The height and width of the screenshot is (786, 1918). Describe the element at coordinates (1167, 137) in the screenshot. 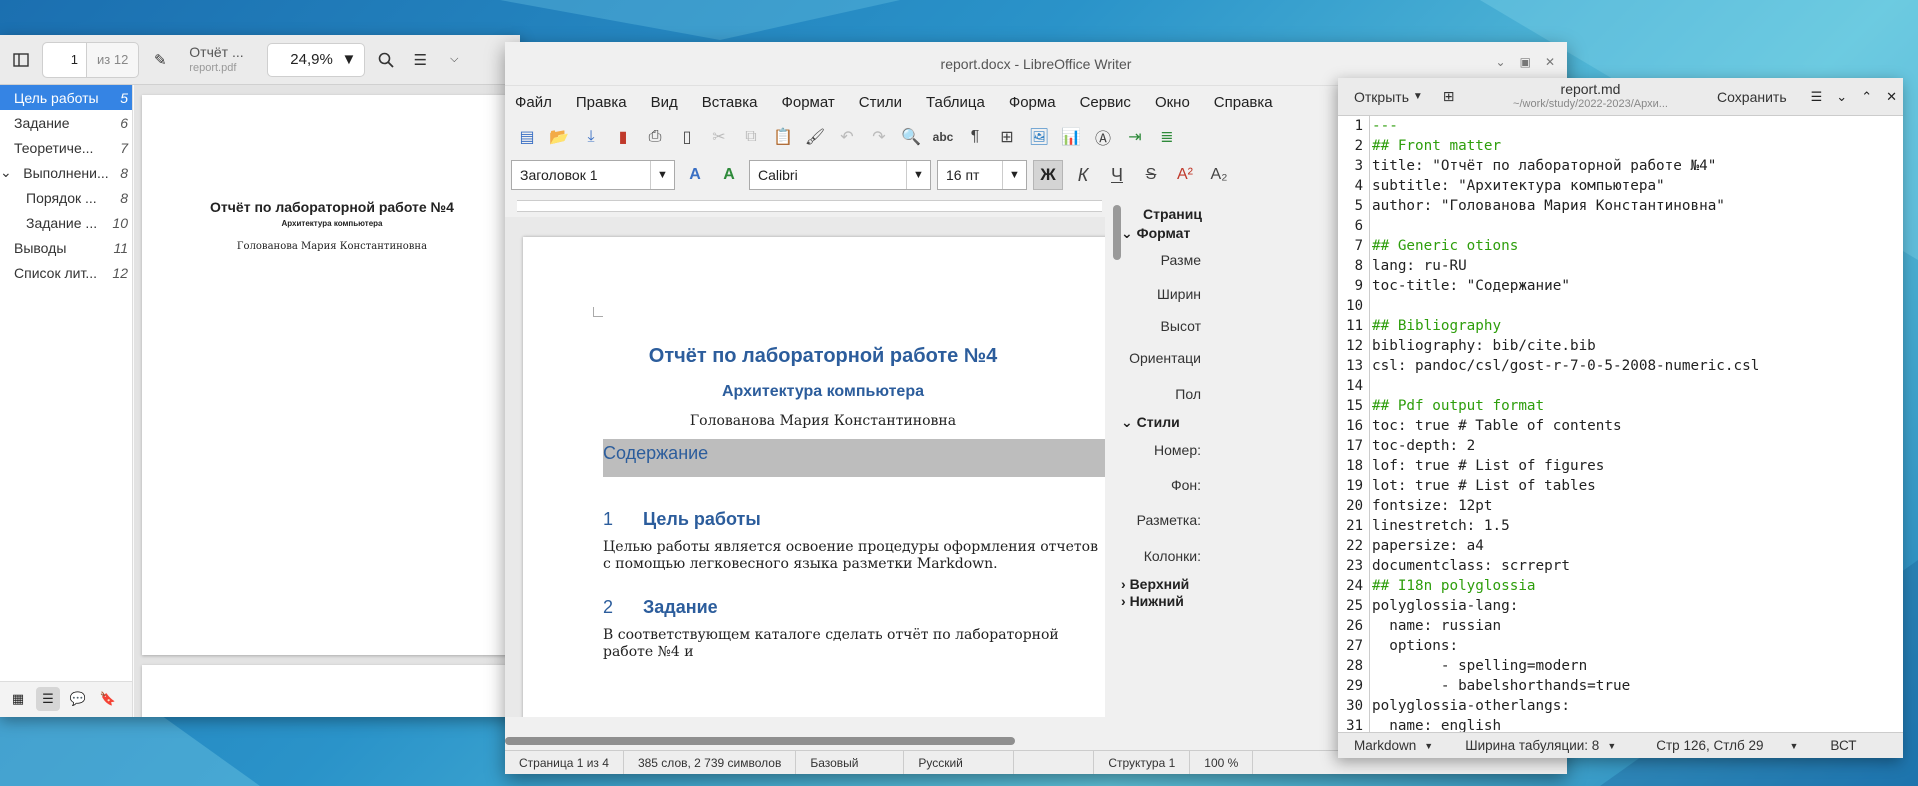

I see `insert-comment-icon: ≣` at that location.